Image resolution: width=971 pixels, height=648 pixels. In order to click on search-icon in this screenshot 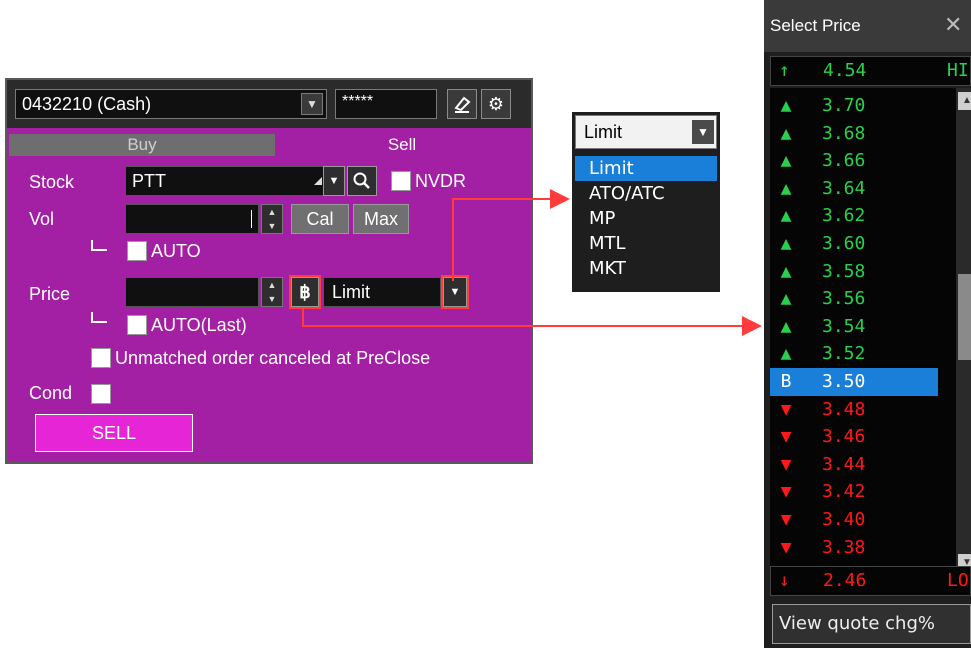, I will do `click(362, 181)`.